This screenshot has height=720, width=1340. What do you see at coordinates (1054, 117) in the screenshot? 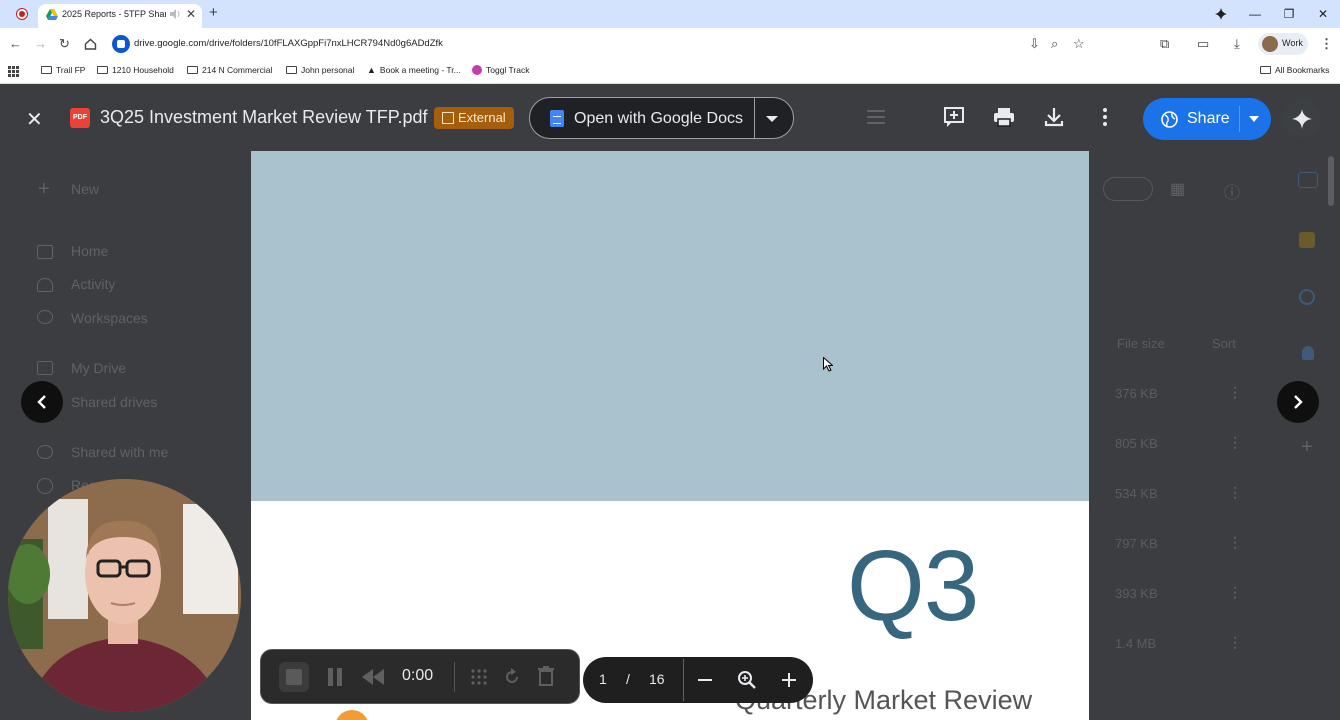
I see `download-icon` at bounding box center [1054, 117].